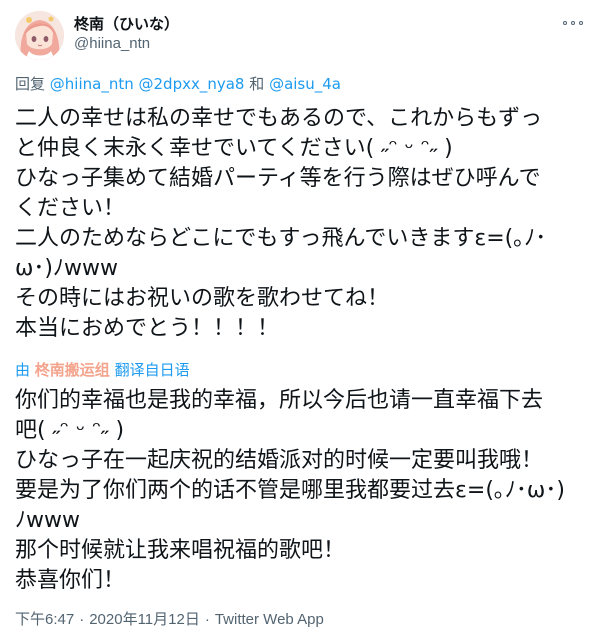 This screenshot has height=644, width=598. I want to click on mention-link: @hiina_ntn, so click(92, 84).